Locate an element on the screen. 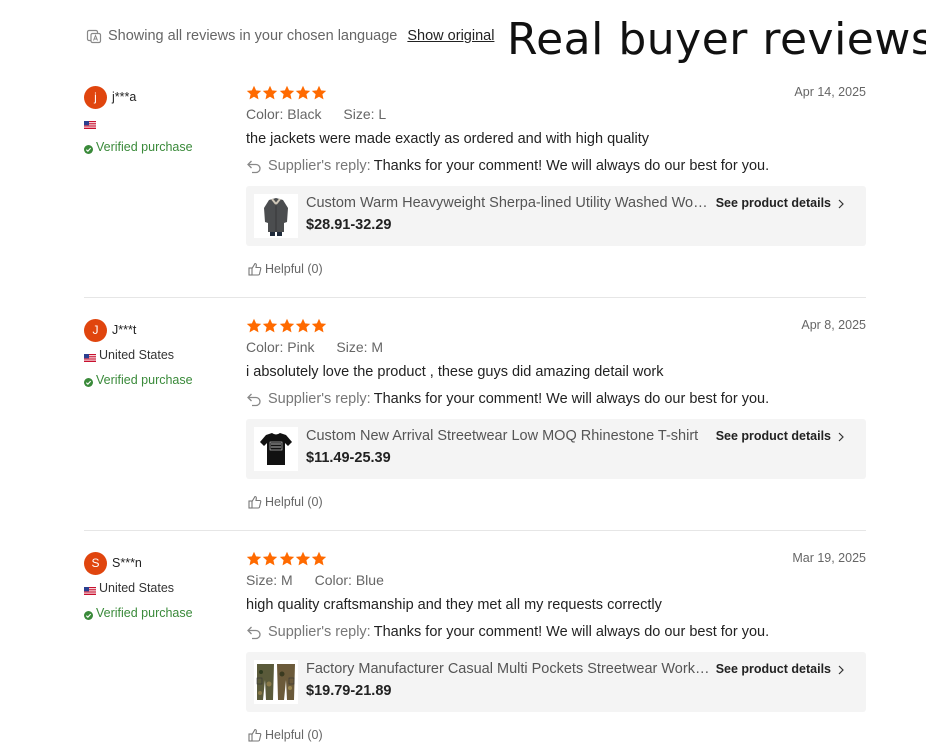  attribute-color: Color: Pink is located at coordinates (280, 347).